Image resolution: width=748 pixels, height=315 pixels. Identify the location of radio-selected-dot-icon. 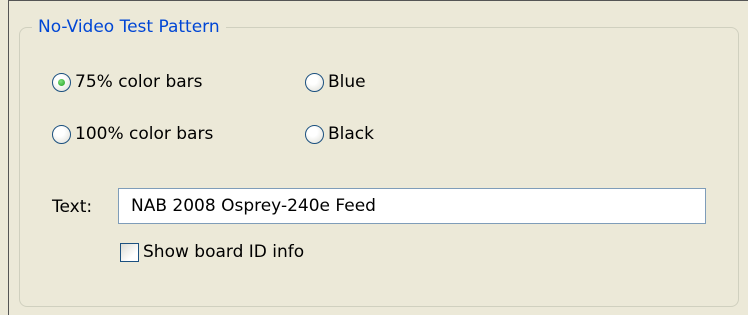
(61, 82).